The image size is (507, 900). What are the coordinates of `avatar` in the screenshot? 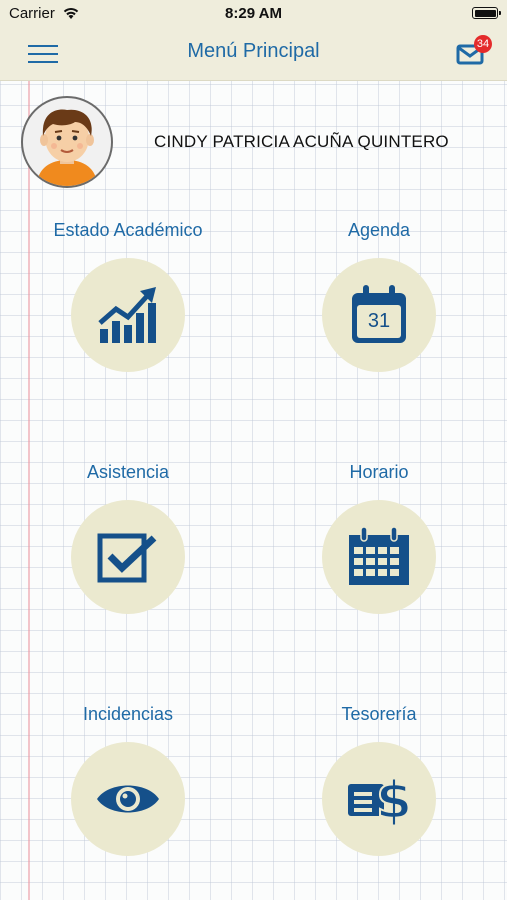 It's located at (67, 142).